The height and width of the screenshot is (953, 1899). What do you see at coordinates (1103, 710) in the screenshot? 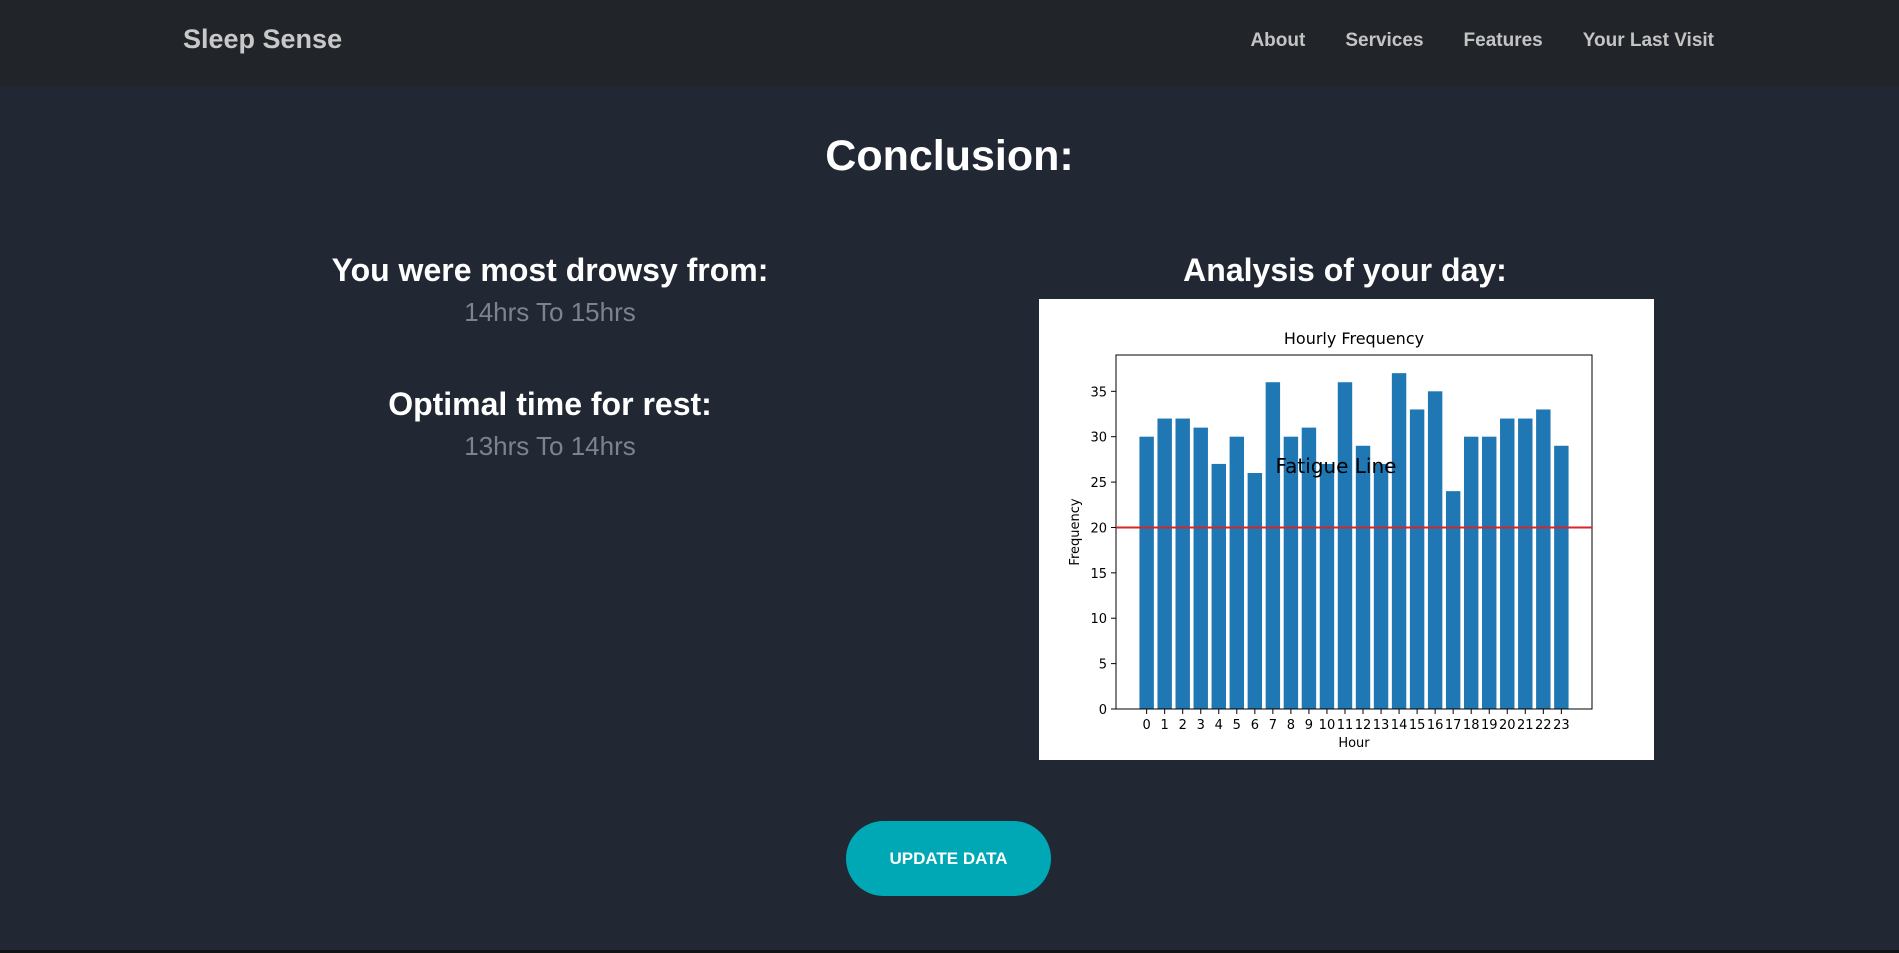
I see `y-tick-label-0: 0` at bounding box center [1103, 710].